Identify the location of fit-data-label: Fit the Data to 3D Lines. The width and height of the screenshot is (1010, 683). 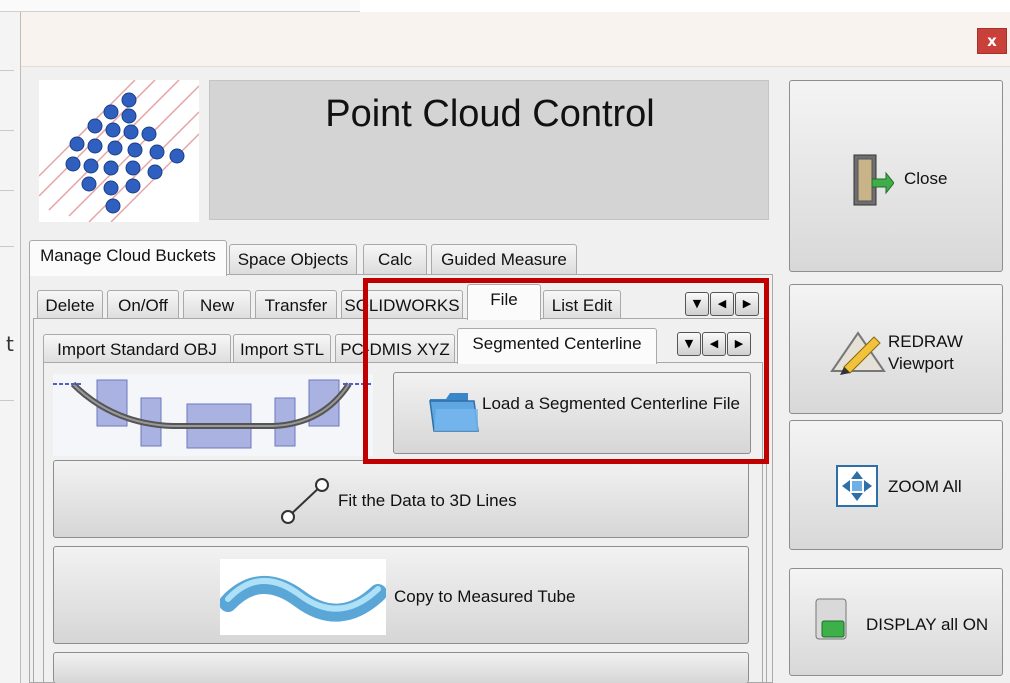
(427, 500).